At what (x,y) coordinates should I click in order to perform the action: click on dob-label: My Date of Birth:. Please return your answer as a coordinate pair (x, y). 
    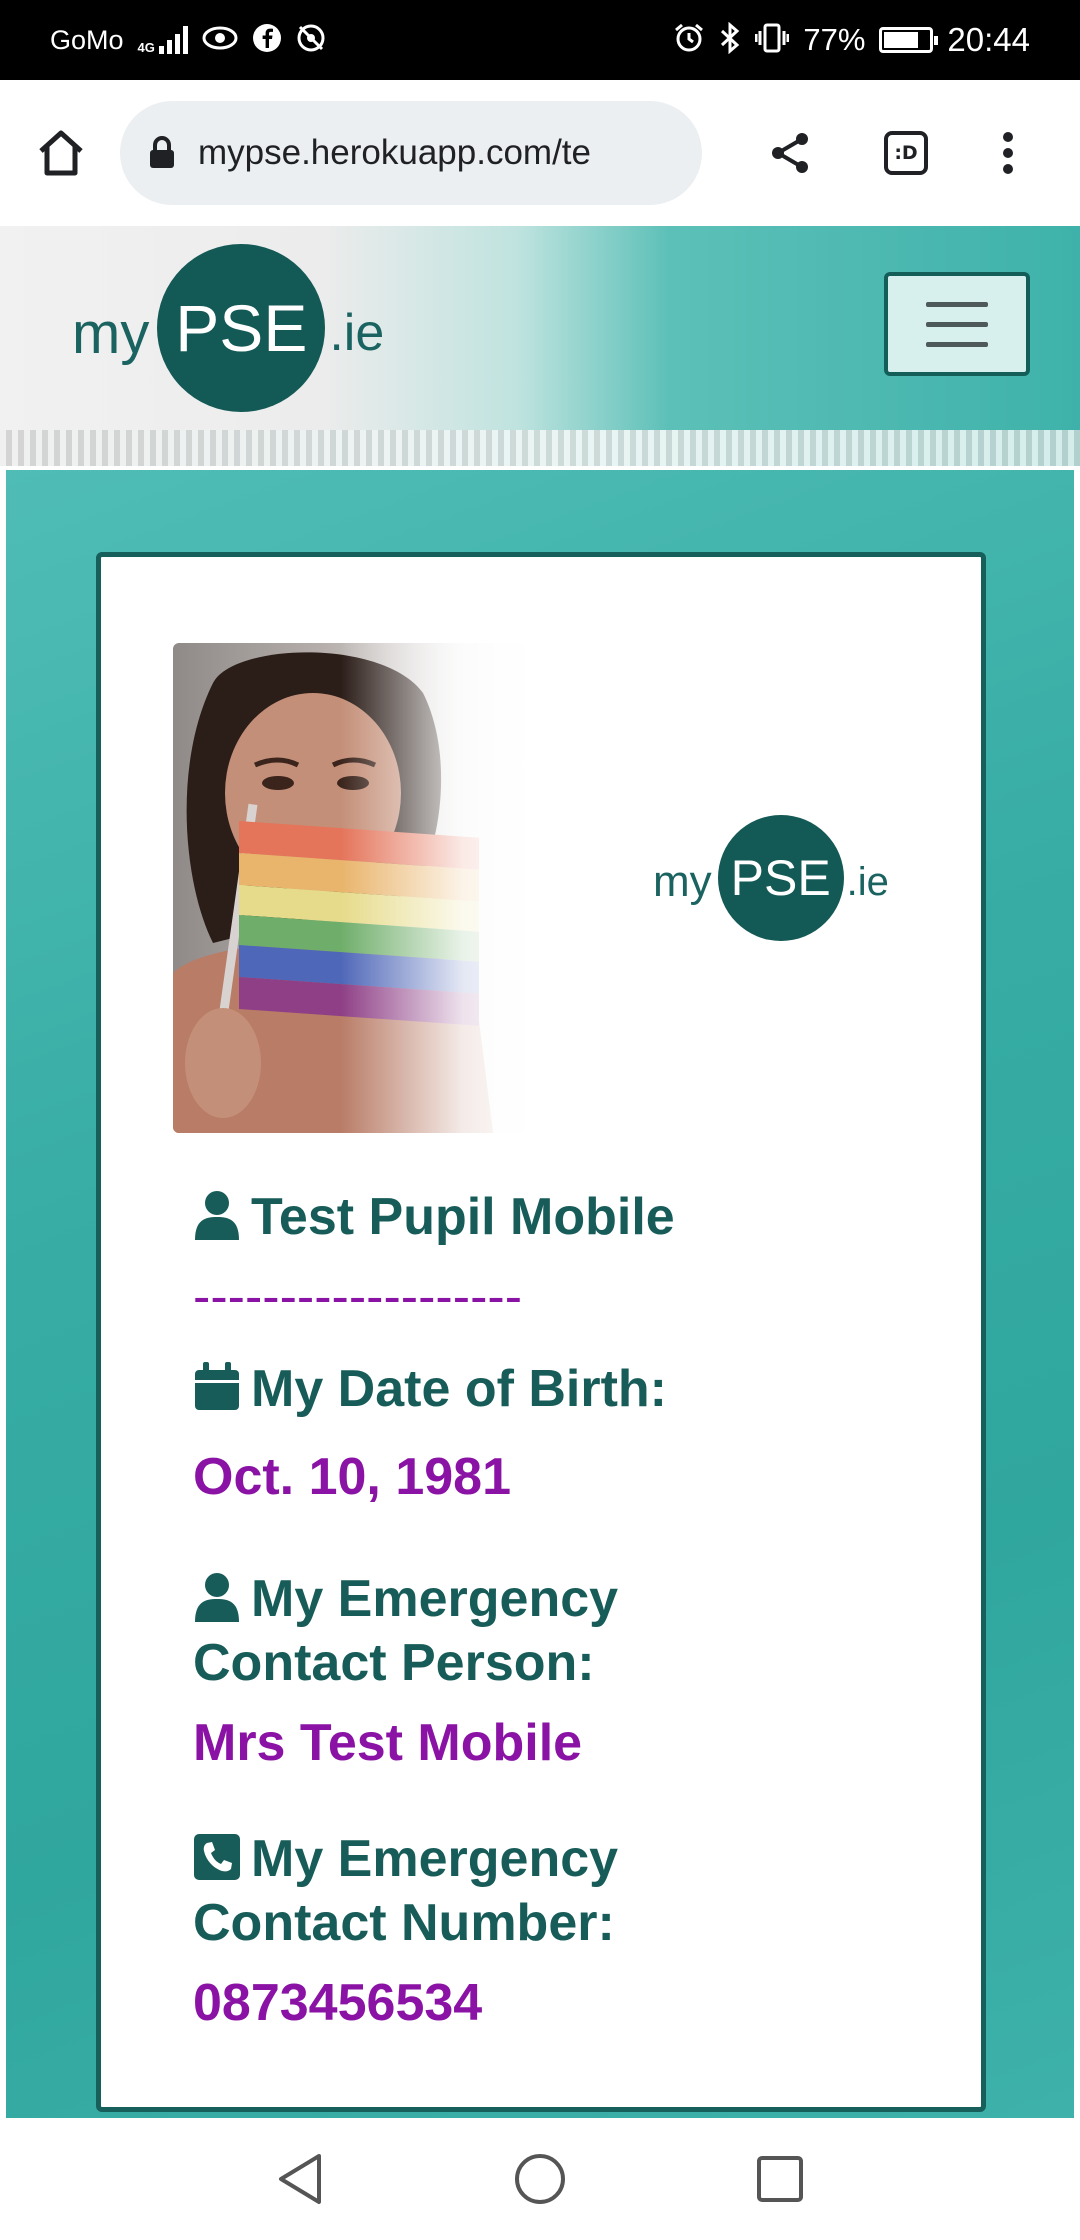
    Looking at the image, I should click on (553, 1389).